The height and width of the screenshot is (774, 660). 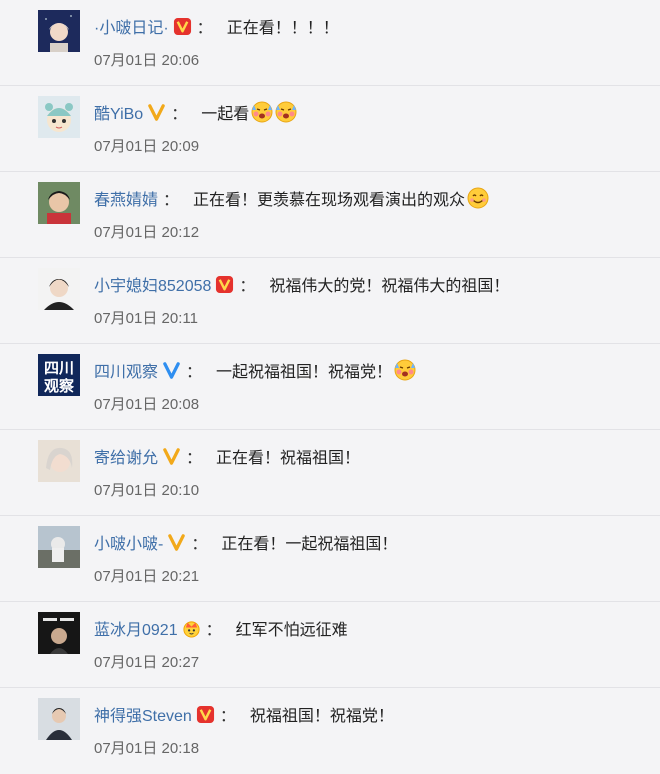 What do you see at coordinates (309, 544) in the screenshot?
I see `comment-text: 正在看！一起祝福祖国！` at bounding box center [309, 544].